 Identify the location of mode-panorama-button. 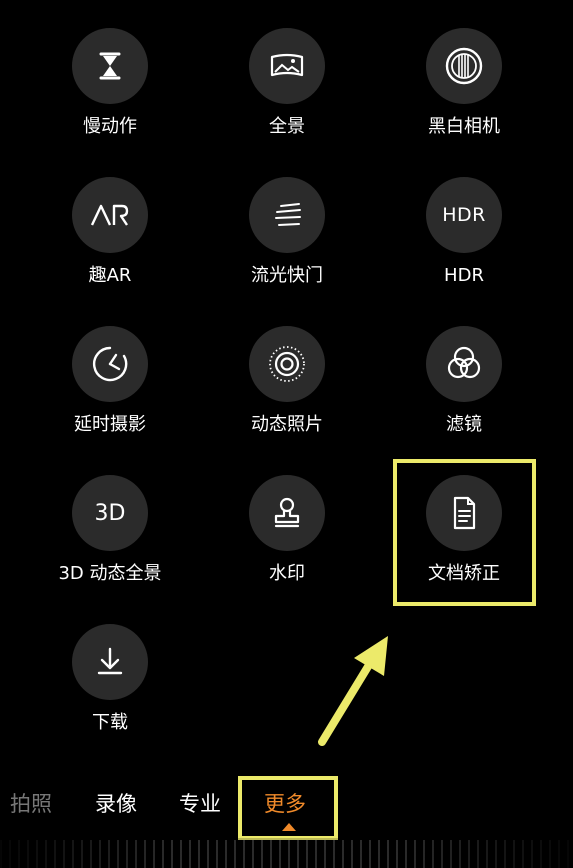
(287, 66).